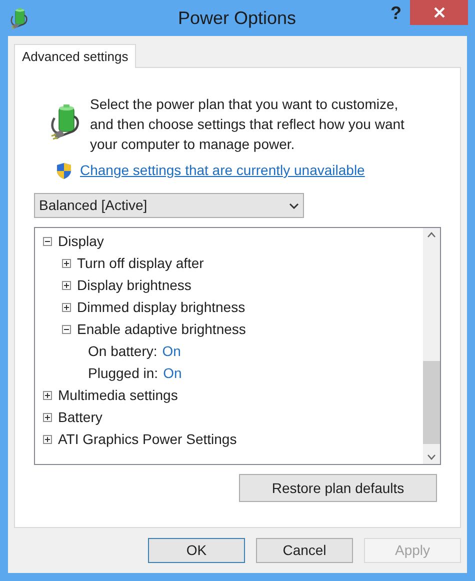  I want to click on tree-item: Display brightness, so click(134, 285).